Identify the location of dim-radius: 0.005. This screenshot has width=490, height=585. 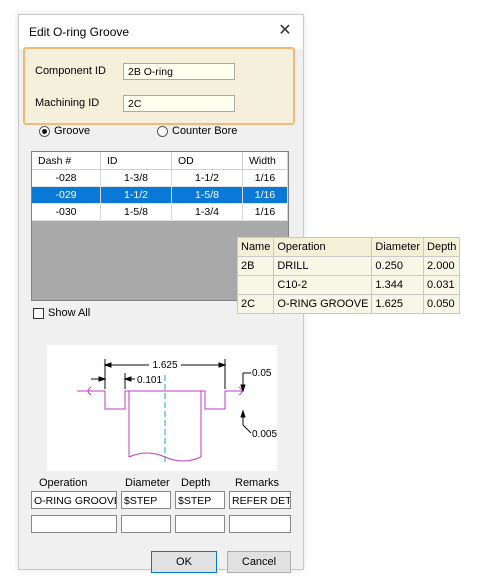
(264, 434).